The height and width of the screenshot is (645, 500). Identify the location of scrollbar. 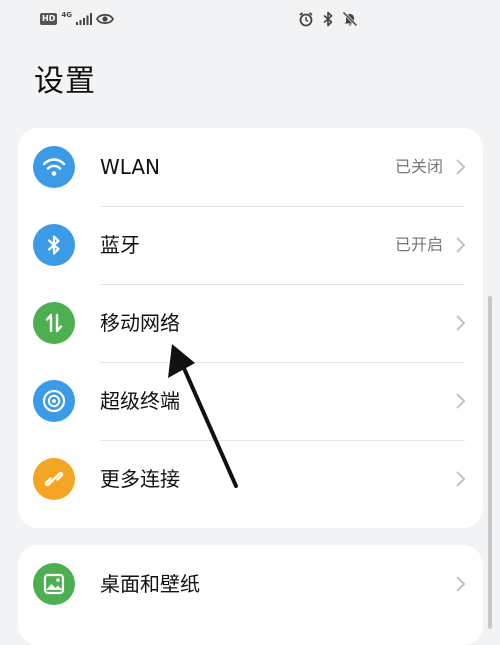
(490, 462).